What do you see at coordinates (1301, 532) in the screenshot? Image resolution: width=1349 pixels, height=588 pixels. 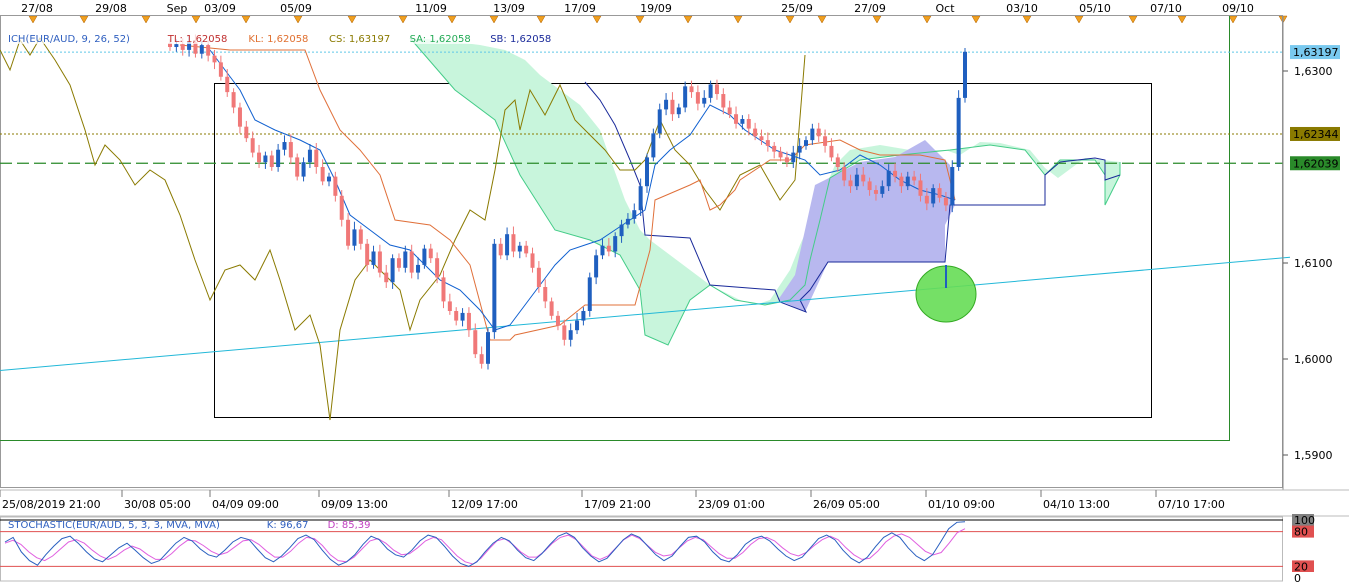 I see `stoch-level-label: 80` at bounding box center [1301, 532].